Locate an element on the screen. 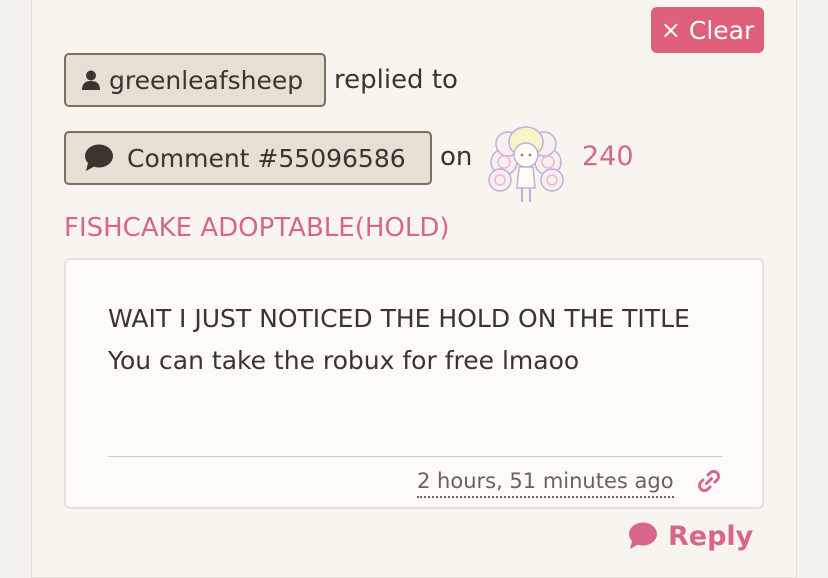 The width and height of the screenshot is (828, 578). reply-bubble-icon is located at coordinates (643, 536).